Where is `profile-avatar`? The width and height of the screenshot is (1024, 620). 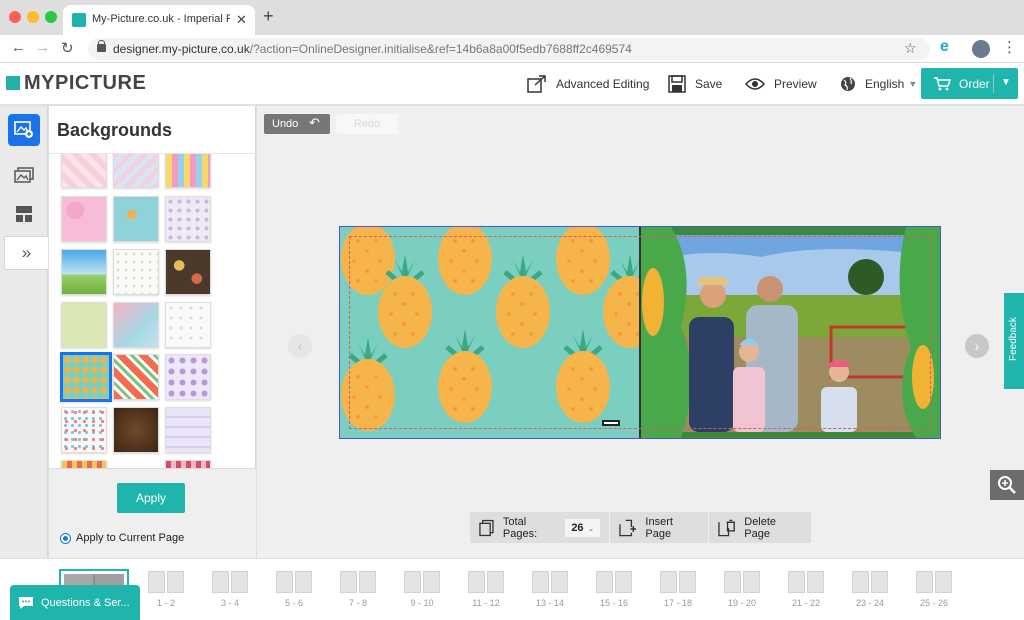 profile-avatar is located at coordinates (981, 49).